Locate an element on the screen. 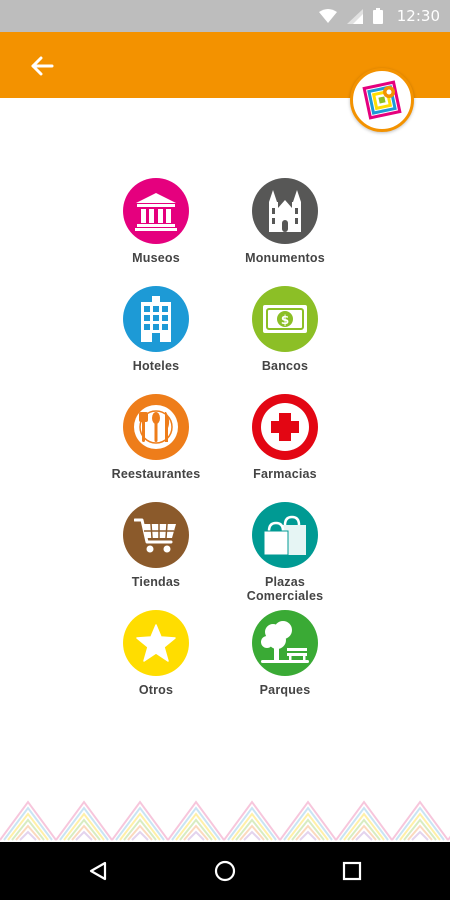  category-label-line: Comerciales is located at coordinates (285, 596).